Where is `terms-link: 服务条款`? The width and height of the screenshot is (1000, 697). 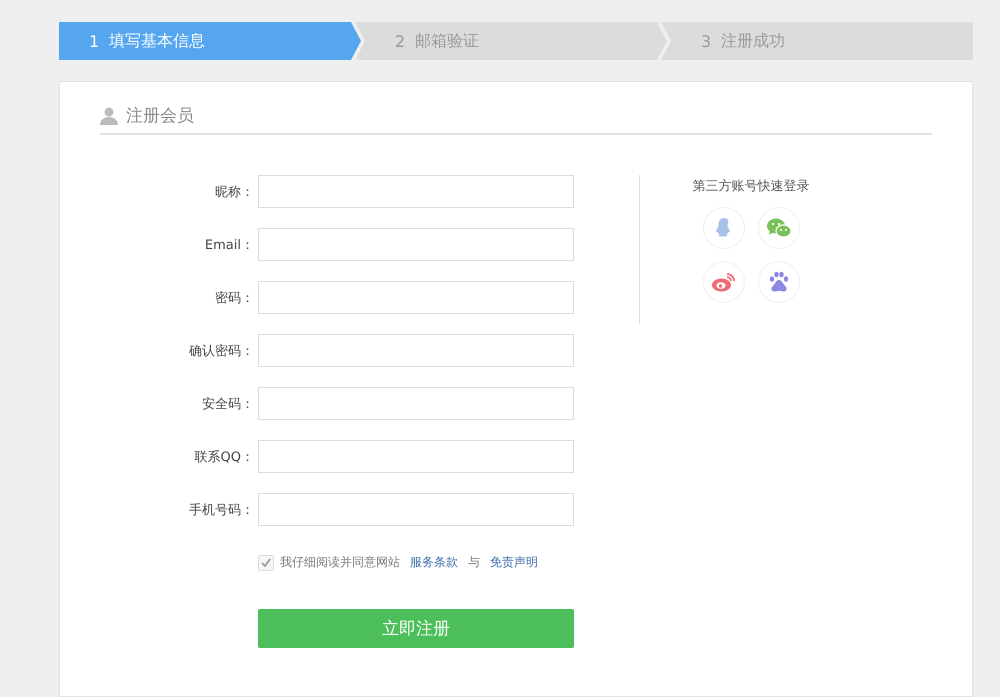 terms-link: 服务条款 is located at coordinates (434, 562).